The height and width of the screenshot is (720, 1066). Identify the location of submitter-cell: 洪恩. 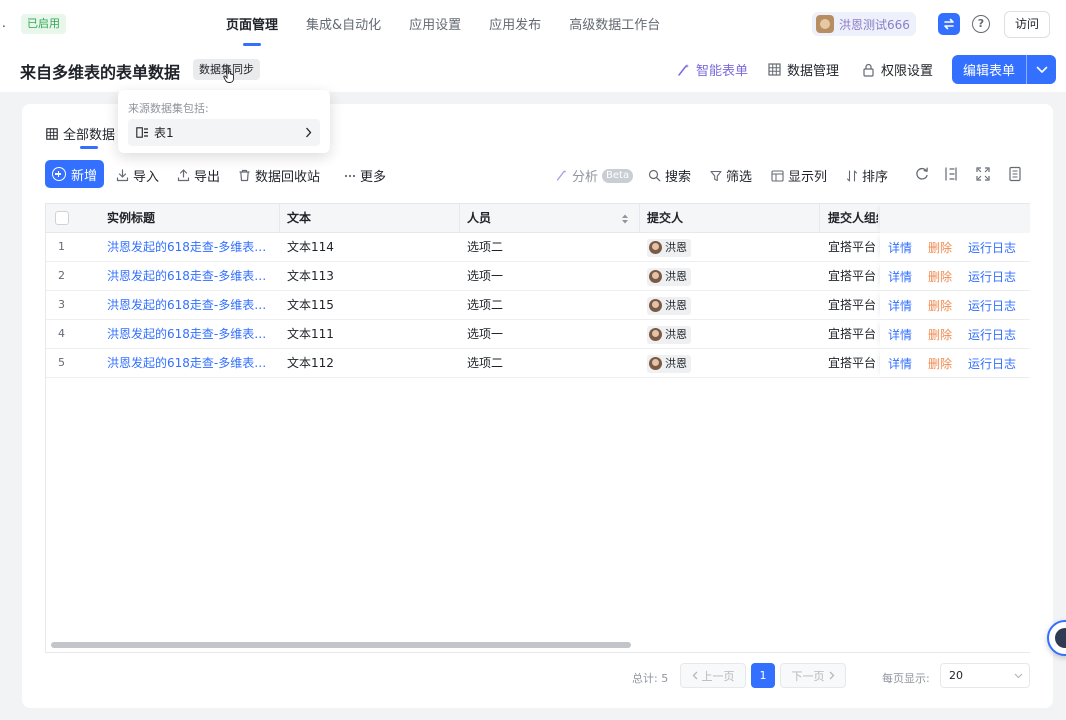
(669, 334).